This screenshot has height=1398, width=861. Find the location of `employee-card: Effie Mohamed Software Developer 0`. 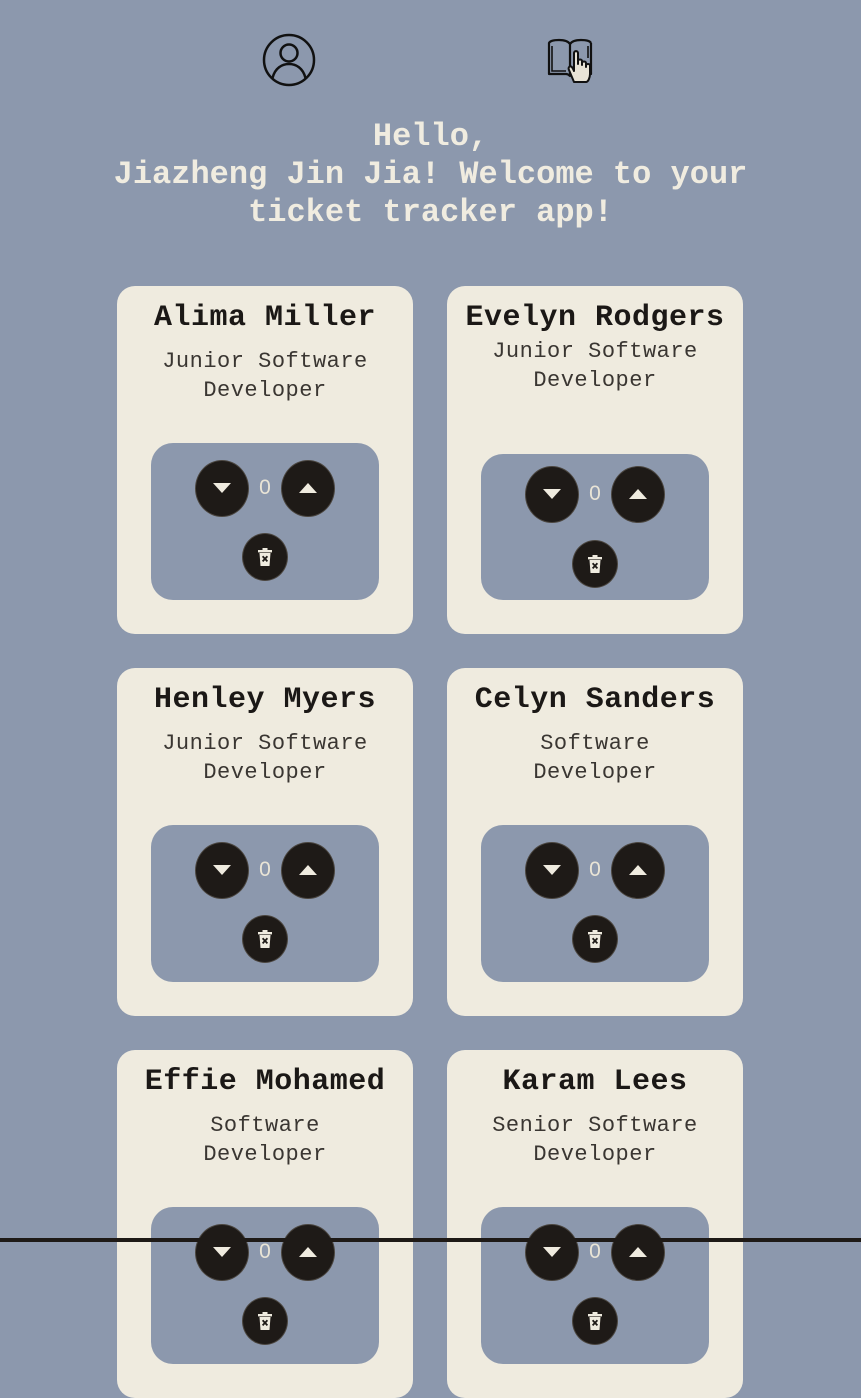

employee-card: Effie Mohamed Software Developer 0 is located at coordinates (265, 1224).